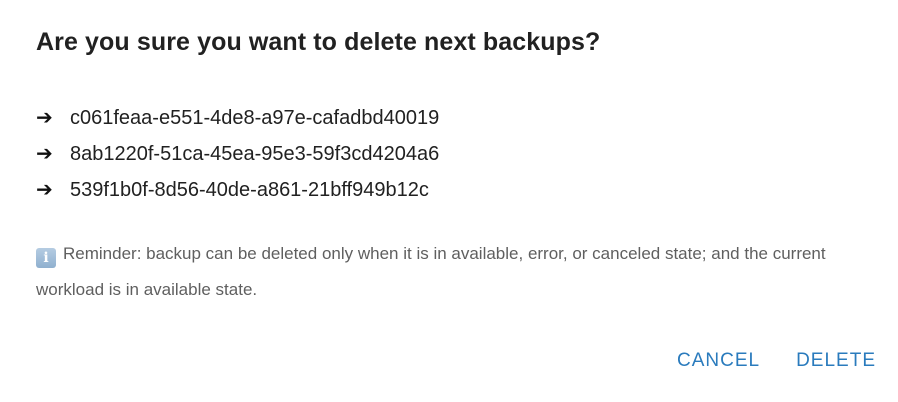  Describe the element at coordinates (46, 258) in the screenshot. I see `info-icon: i` at that location.